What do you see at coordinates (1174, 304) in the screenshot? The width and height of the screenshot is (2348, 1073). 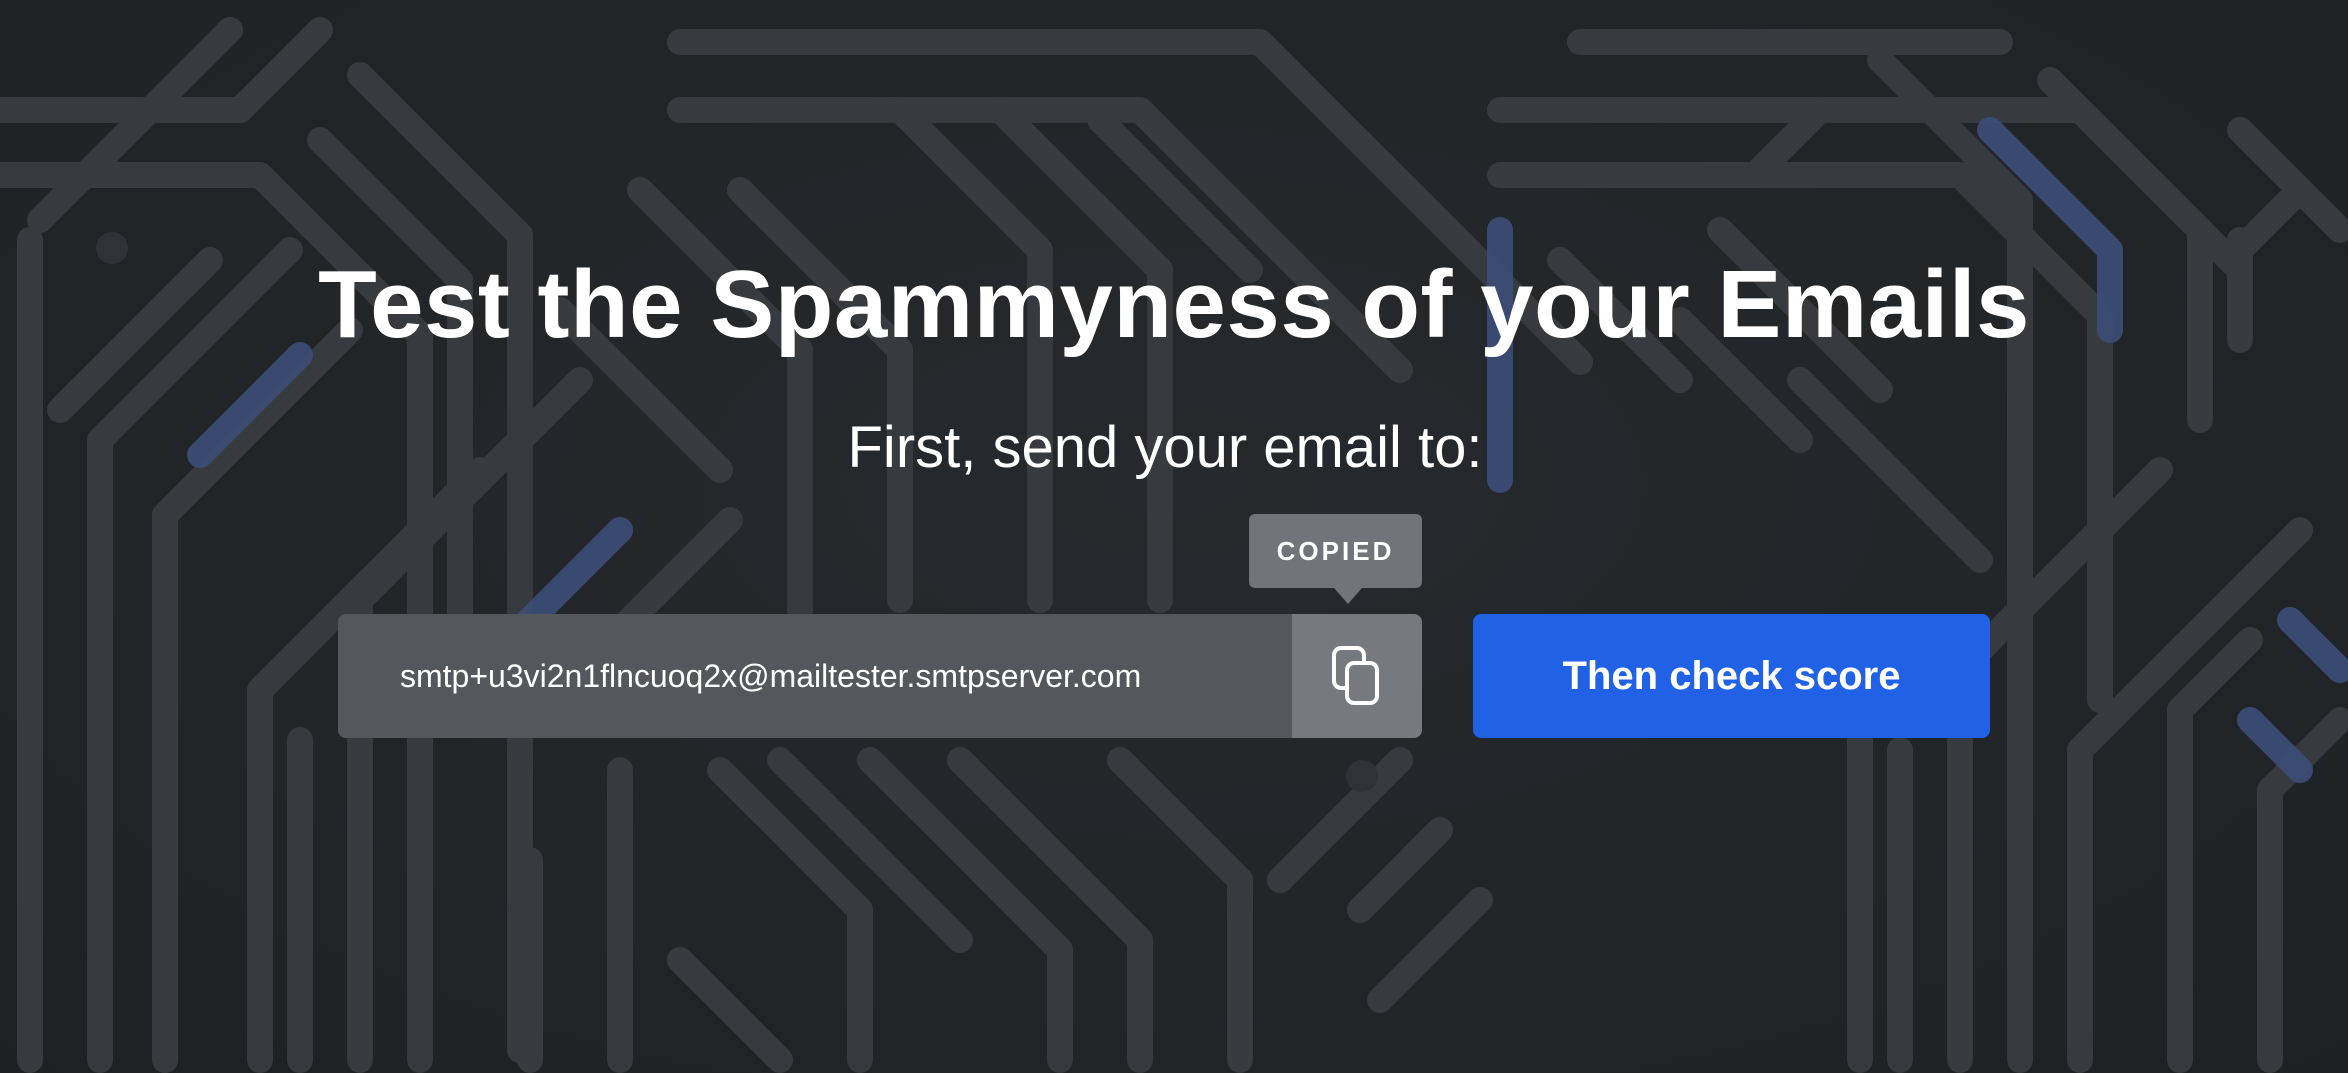 I see `page-title: Test the Spammyness of your Emails` at bounding box center [1174, 304].